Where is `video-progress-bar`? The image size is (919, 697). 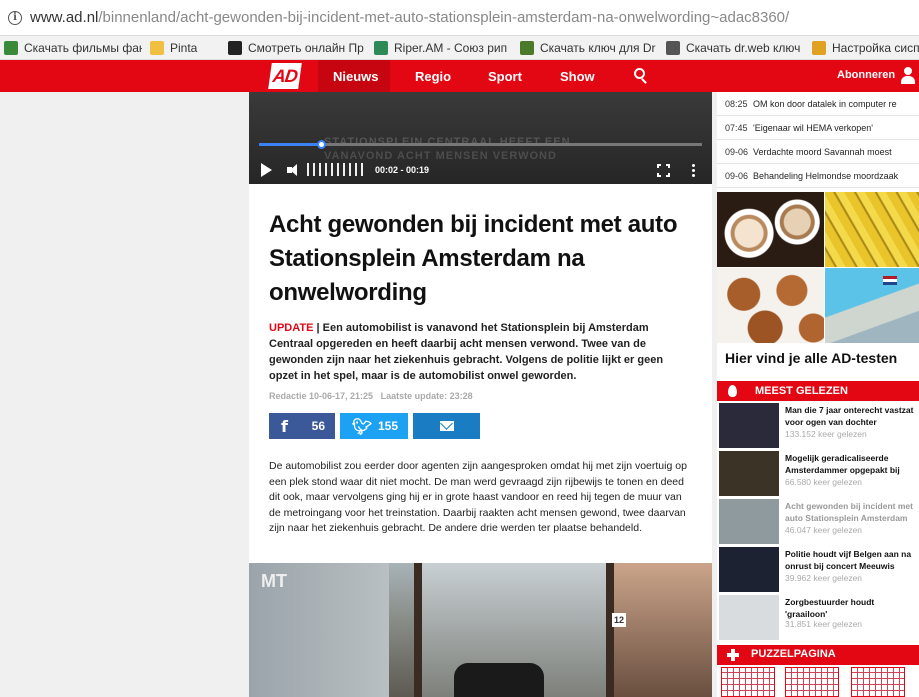
video-progress-bar is located at coordinates (480, 144).